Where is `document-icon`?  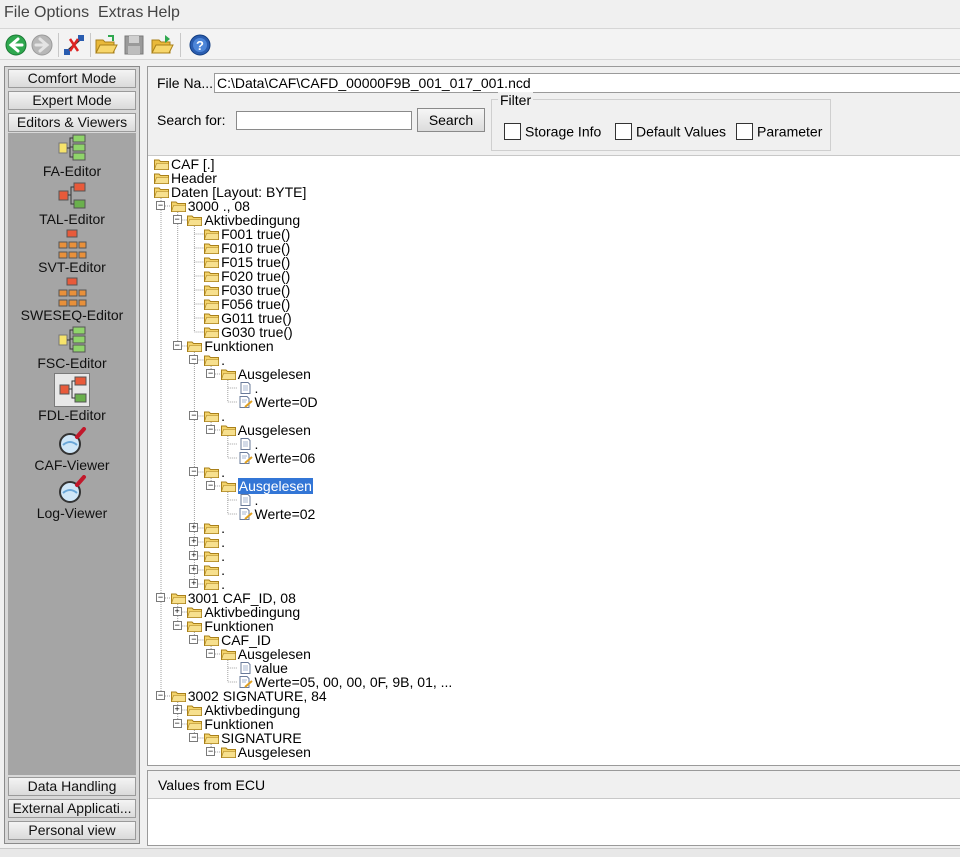
document-icon is located at coordinates (245, 444).